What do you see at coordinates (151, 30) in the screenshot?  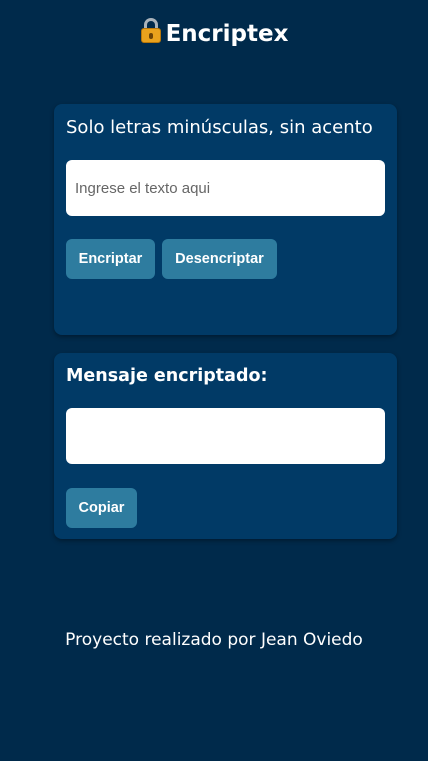 I see `lock-icon` at bounding box center [151, 30].